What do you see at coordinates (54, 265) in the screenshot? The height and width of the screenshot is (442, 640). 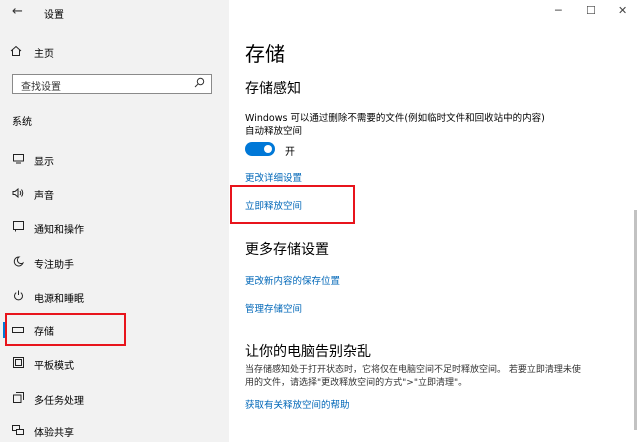 I see `sidebar-item-label: 专注助手` at bounding box center [54, 265].